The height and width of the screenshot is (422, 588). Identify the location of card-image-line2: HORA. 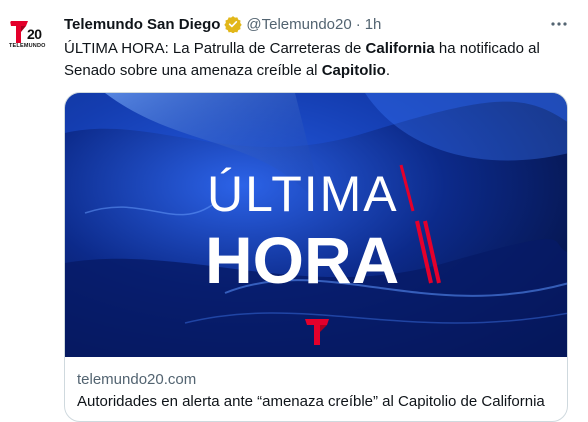
(302, 260).